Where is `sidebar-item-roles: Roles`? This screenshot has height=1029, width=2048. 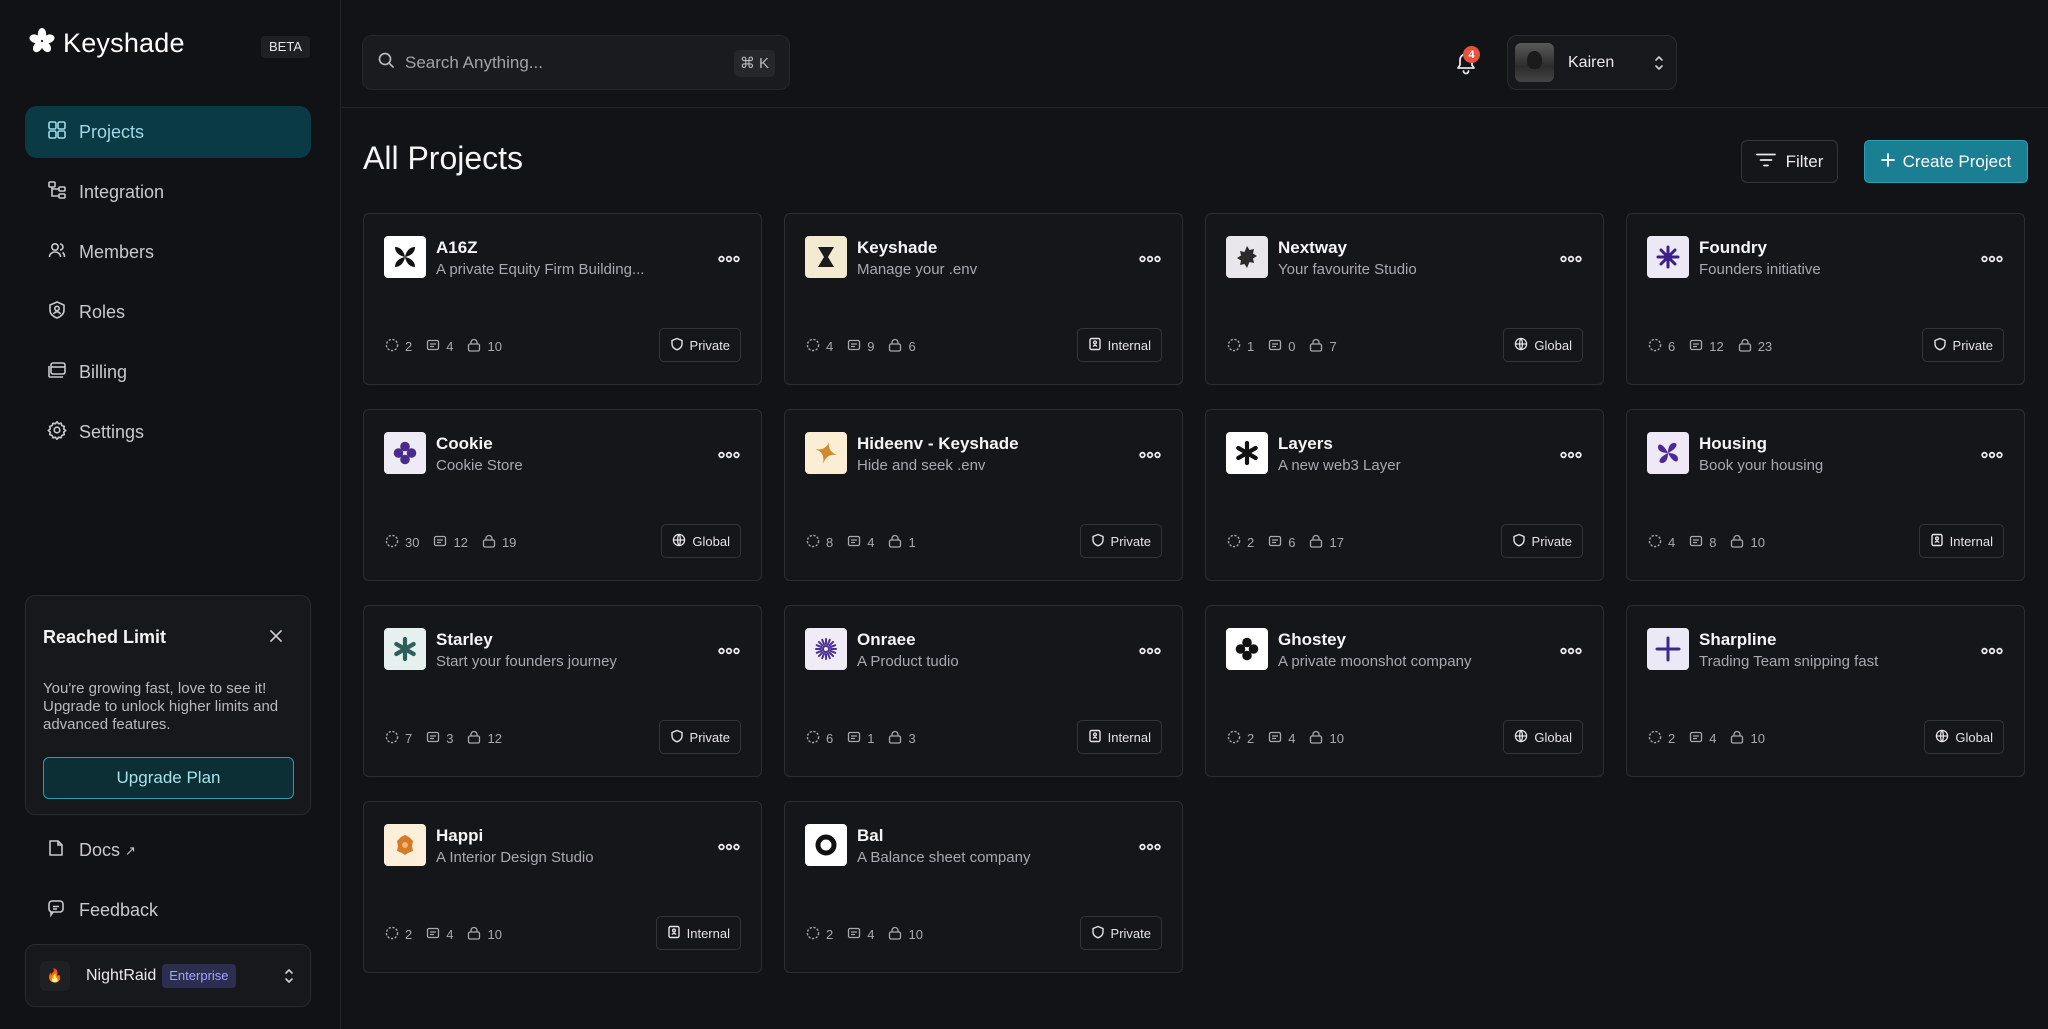
sidebar-item-roles: Roles is located at coordinates (168, 312).